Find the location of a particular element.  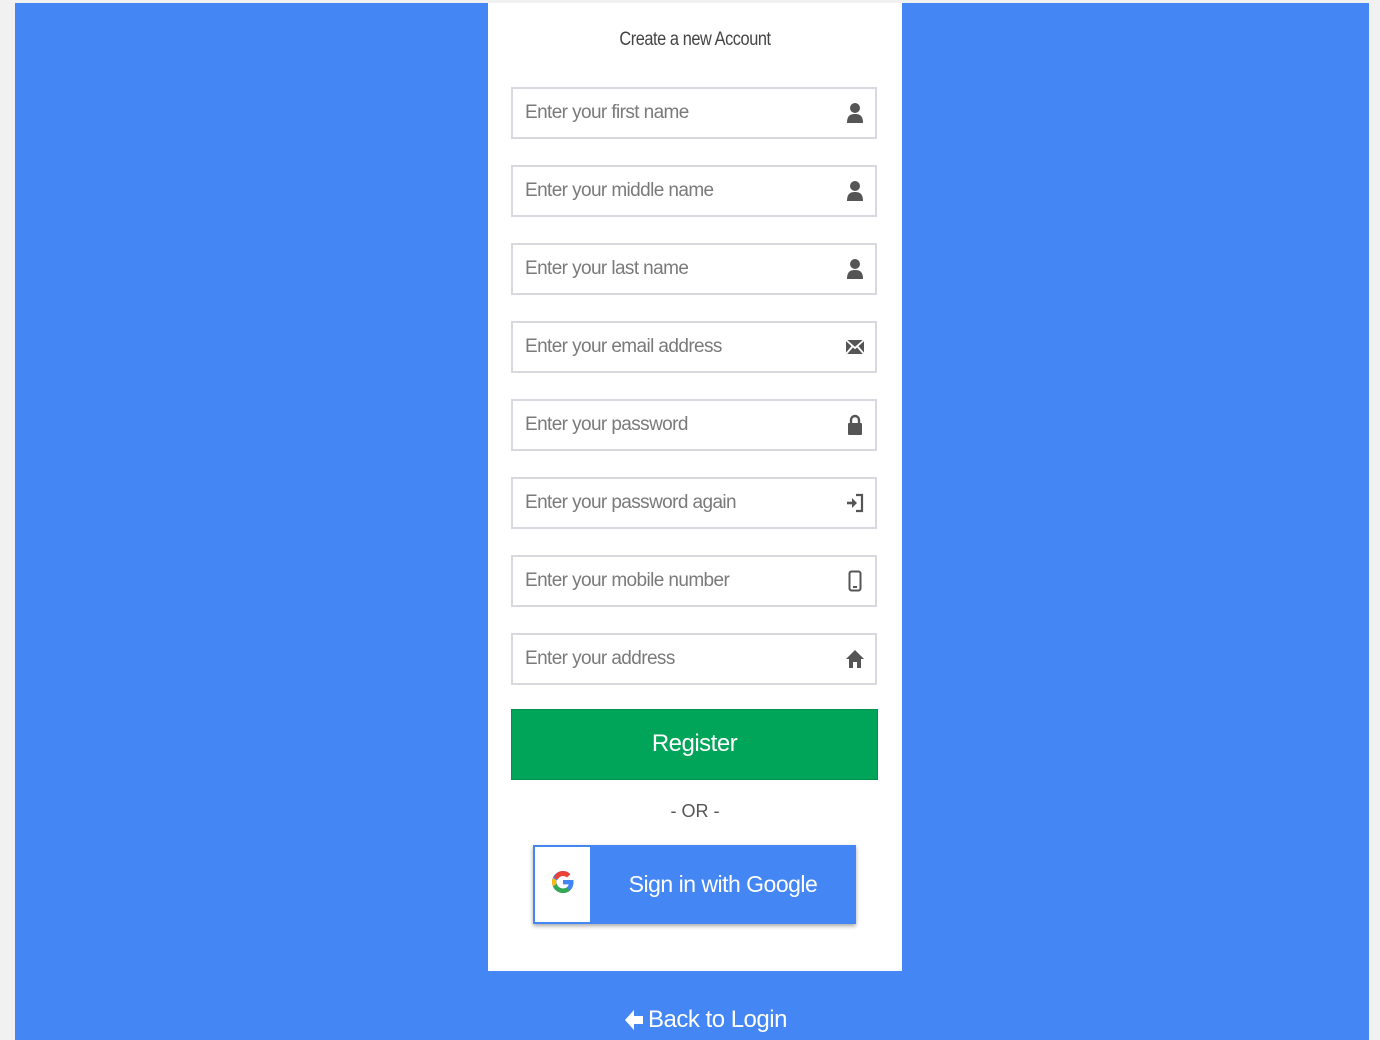

address-field is located at coordinates (694, 659).